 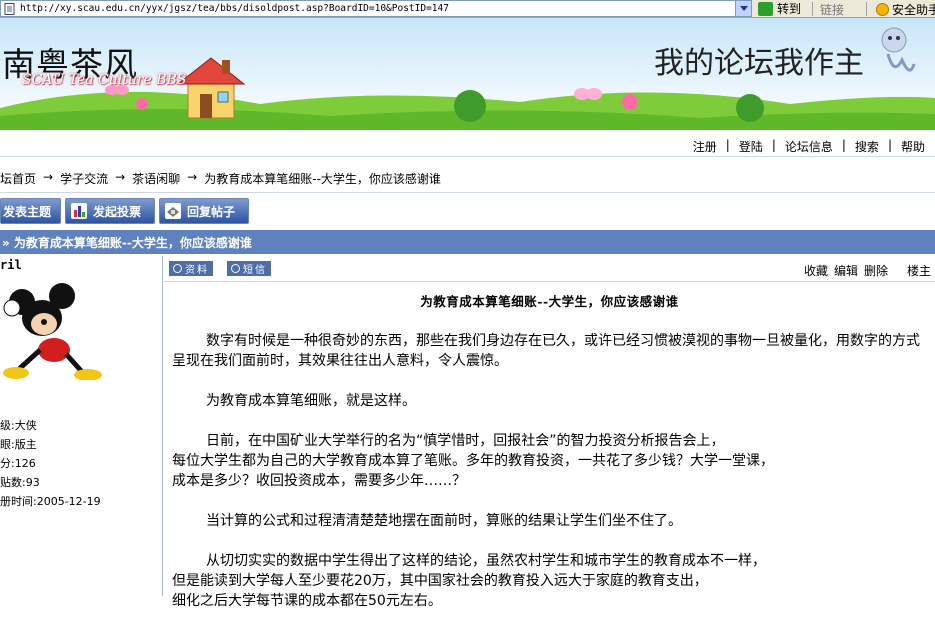 I want to click on author-points: 分:126, so click(x=18, y=463).